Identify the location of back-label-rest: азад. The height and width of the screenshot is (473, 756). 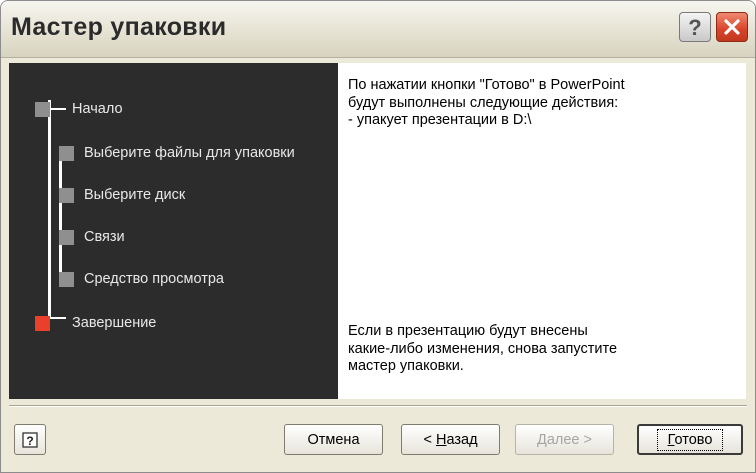
(462, 439).